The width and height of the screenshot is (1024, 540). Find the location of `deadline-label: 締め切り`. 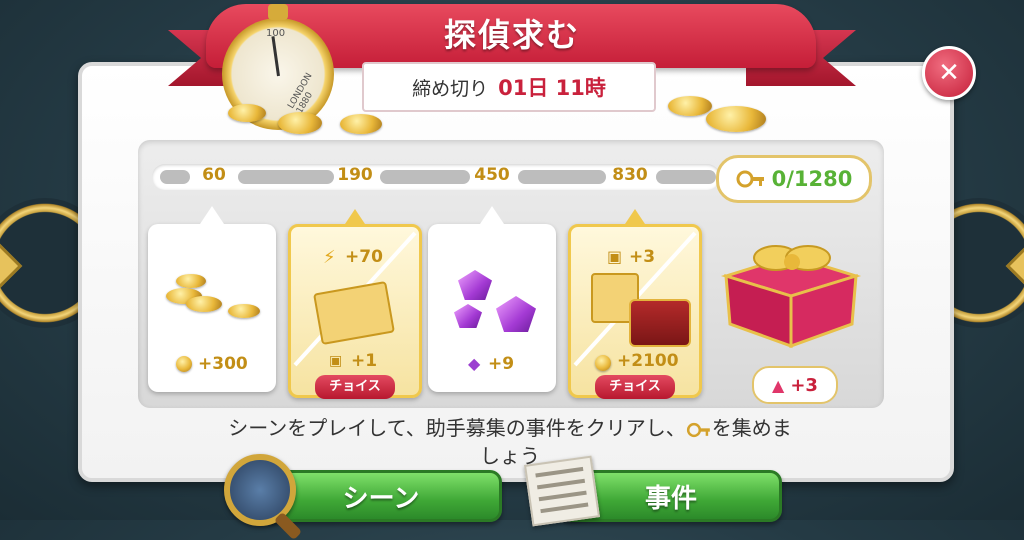

deadline-label: 締め切り is located at coordinates (450, 88).